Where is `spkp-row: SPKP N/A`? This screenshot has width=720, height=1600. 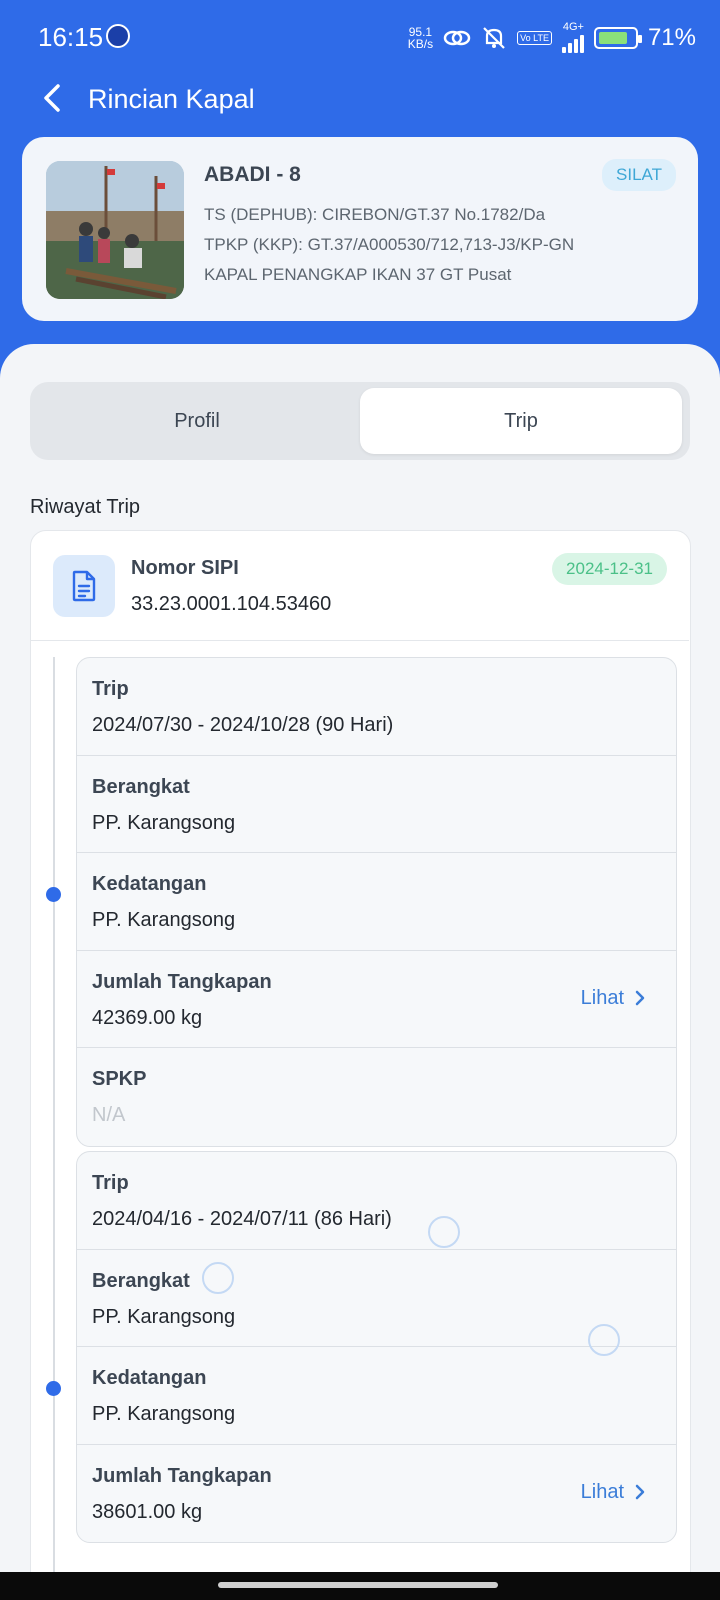 spkp-row: SPKP N/A is located at coordinates (376, 1097).